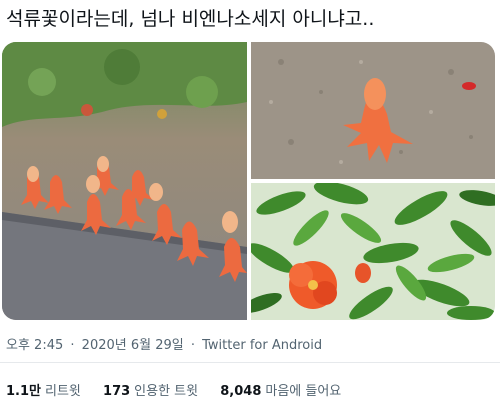  I want to click on retweets-label: 리트윗, so click(63, 391).